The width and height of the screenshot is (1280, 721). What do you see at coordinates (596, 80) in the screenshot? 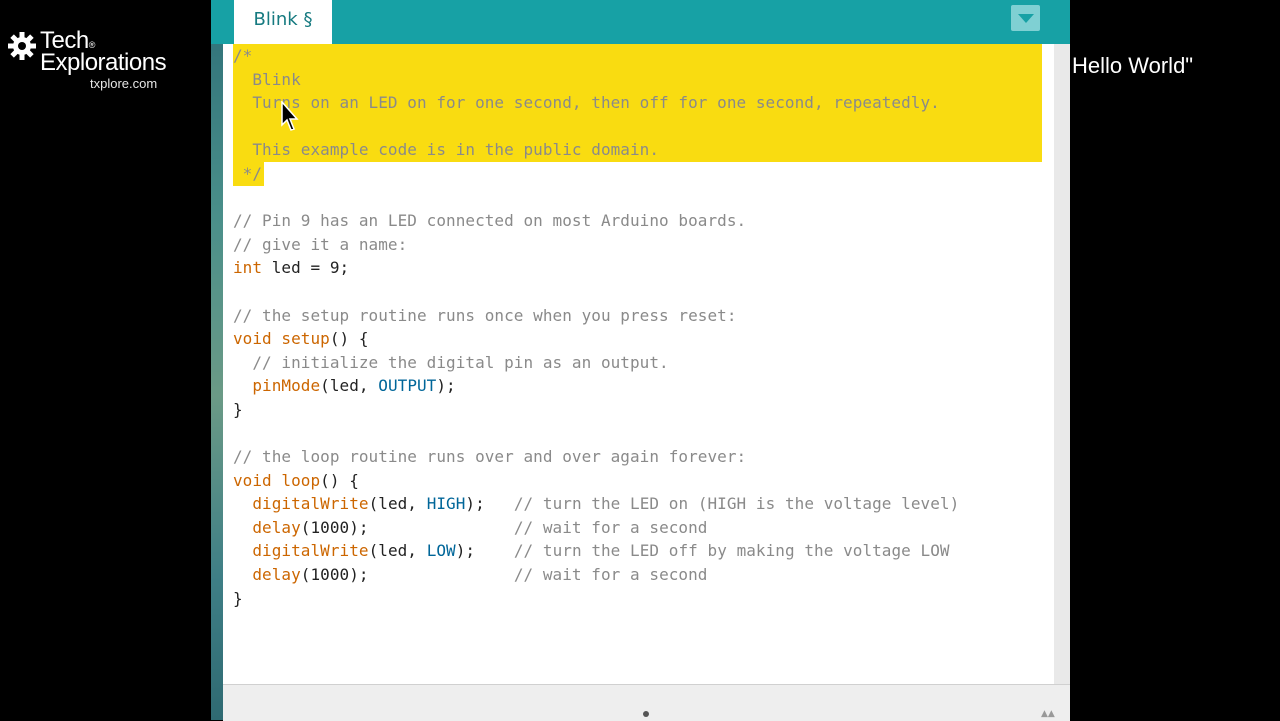
I see `code-line: Blink` at bounding box center [596, 80].